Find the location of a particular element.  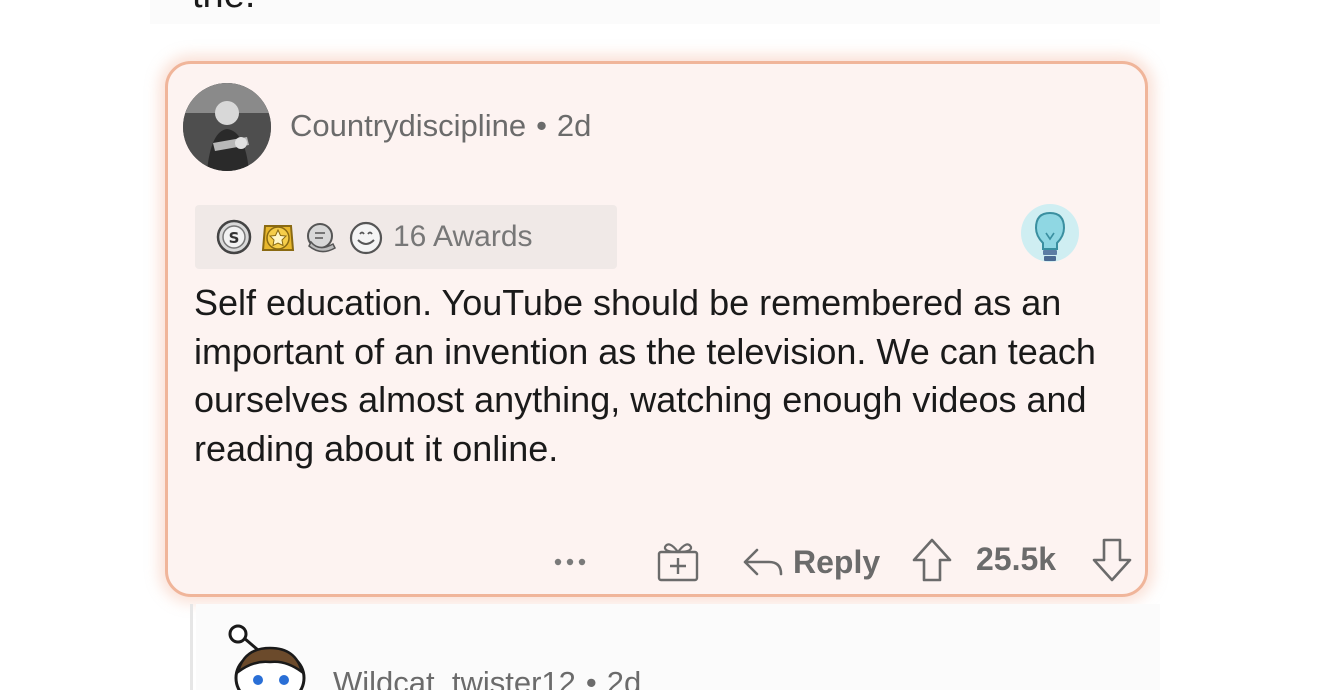

awards-bar: S 16 Awards is located at coordinates (406, 237).